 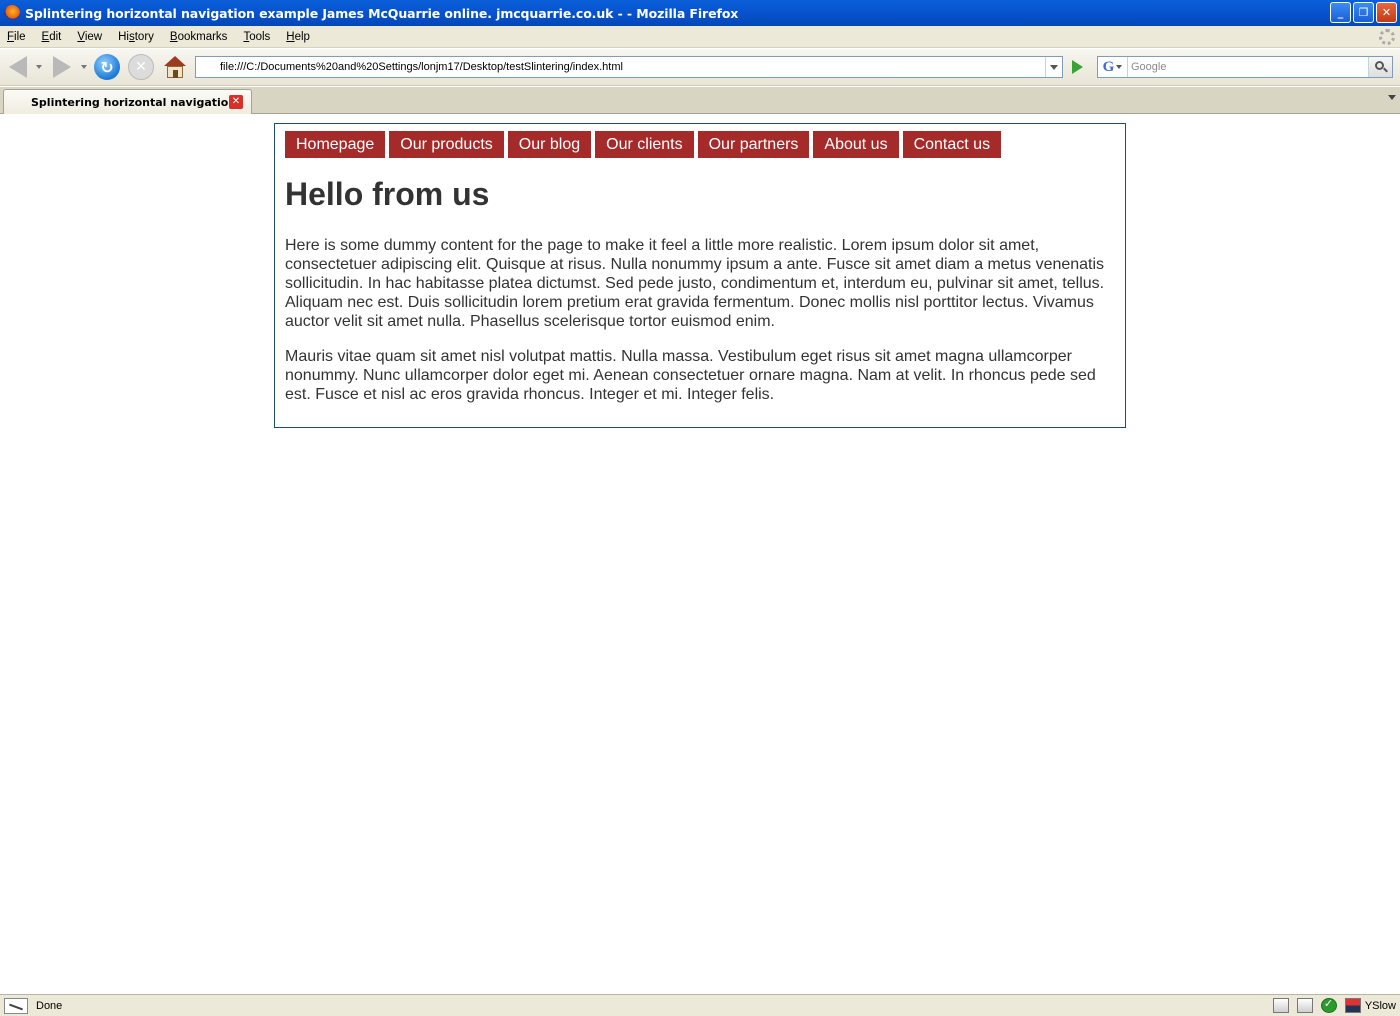 What do you see at coordinates (387, 194) in the screenshot?
I see `page-heading: Hello from us` at bounding box center [387, 194].